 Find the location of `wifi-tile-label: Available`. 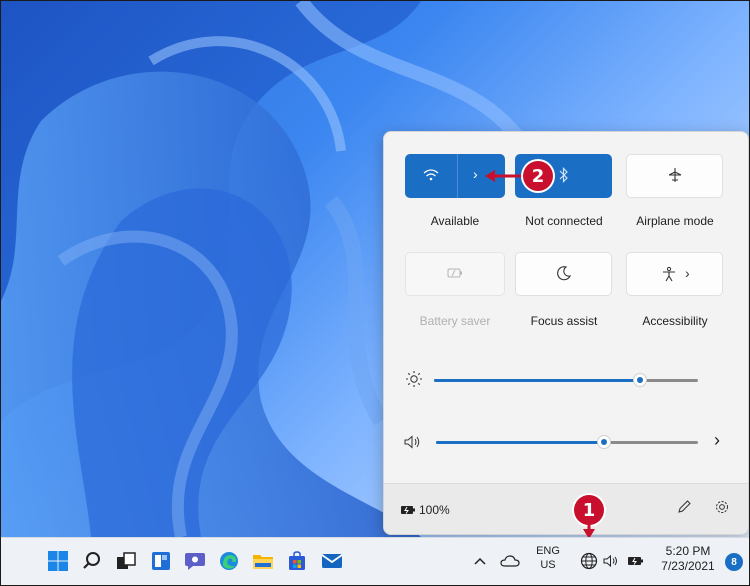

wifi-tile-label: Available is located at coordinates (455, 221).